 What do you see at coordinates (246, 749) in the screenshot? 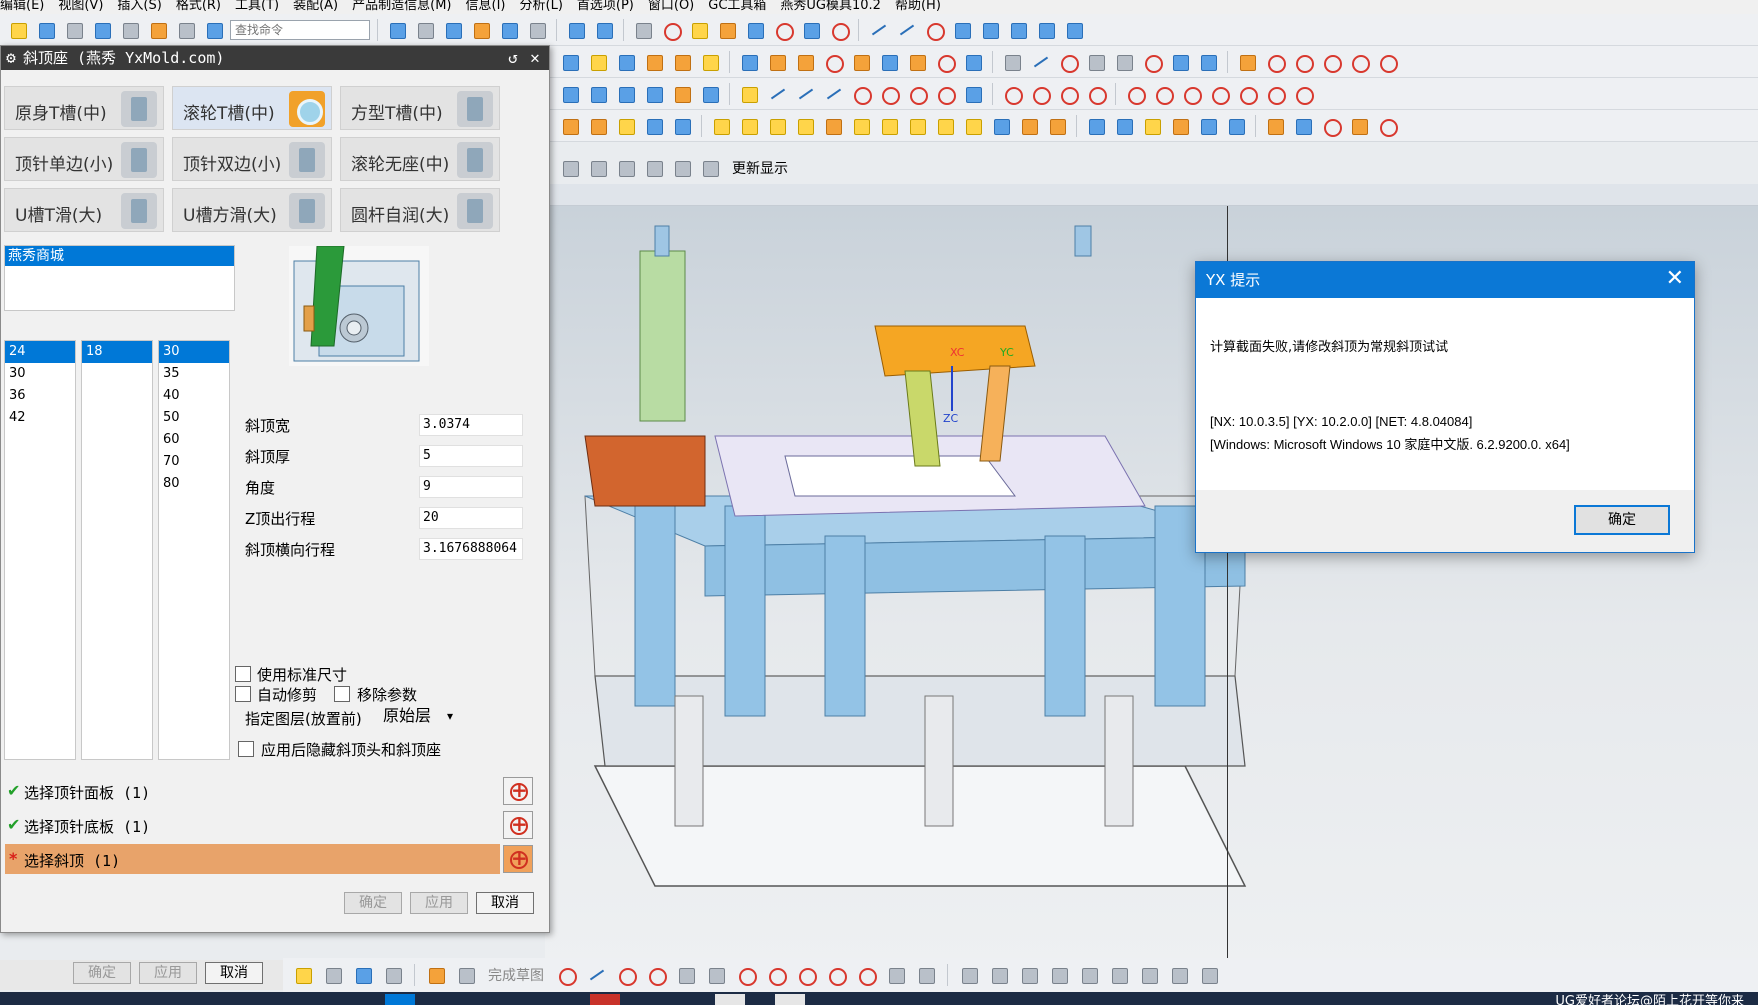
I see `hide-after-apply-checkbox` at bounding box center [246, 749].